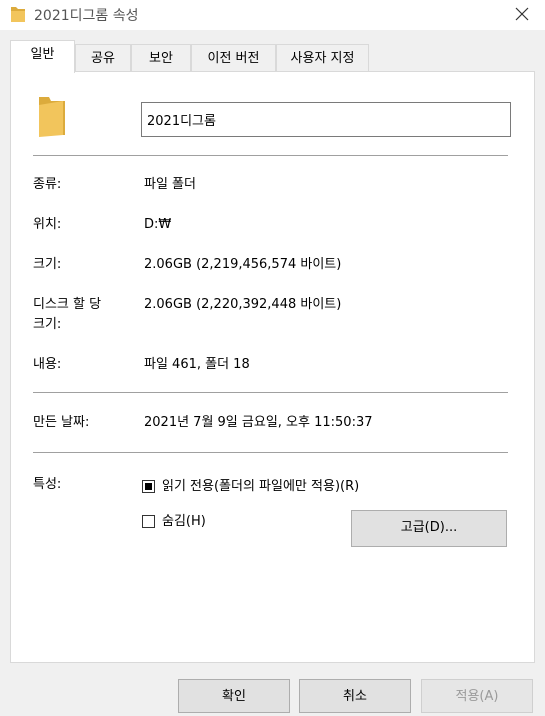 The height and width of the screenshot is (716, 545). What do you see at coordinates (326, 119) in the screenshot?
I see `folder-name-input` at bounding box center [326, 119].